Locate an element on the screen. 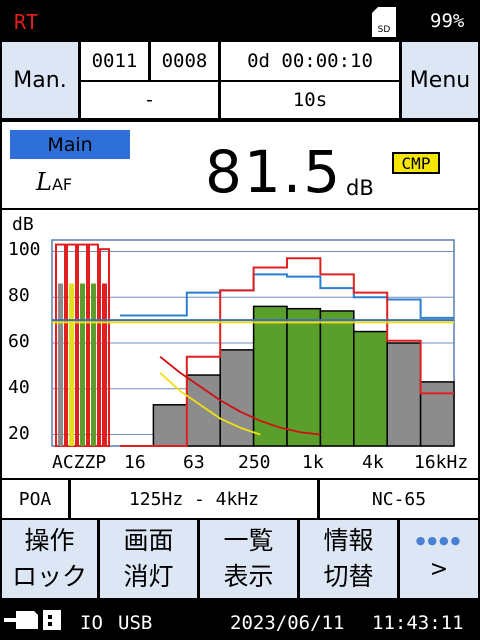 The height and width of the screenshot is (640, 480). button-line1: 一覧 is located at coordinates (248, 540).